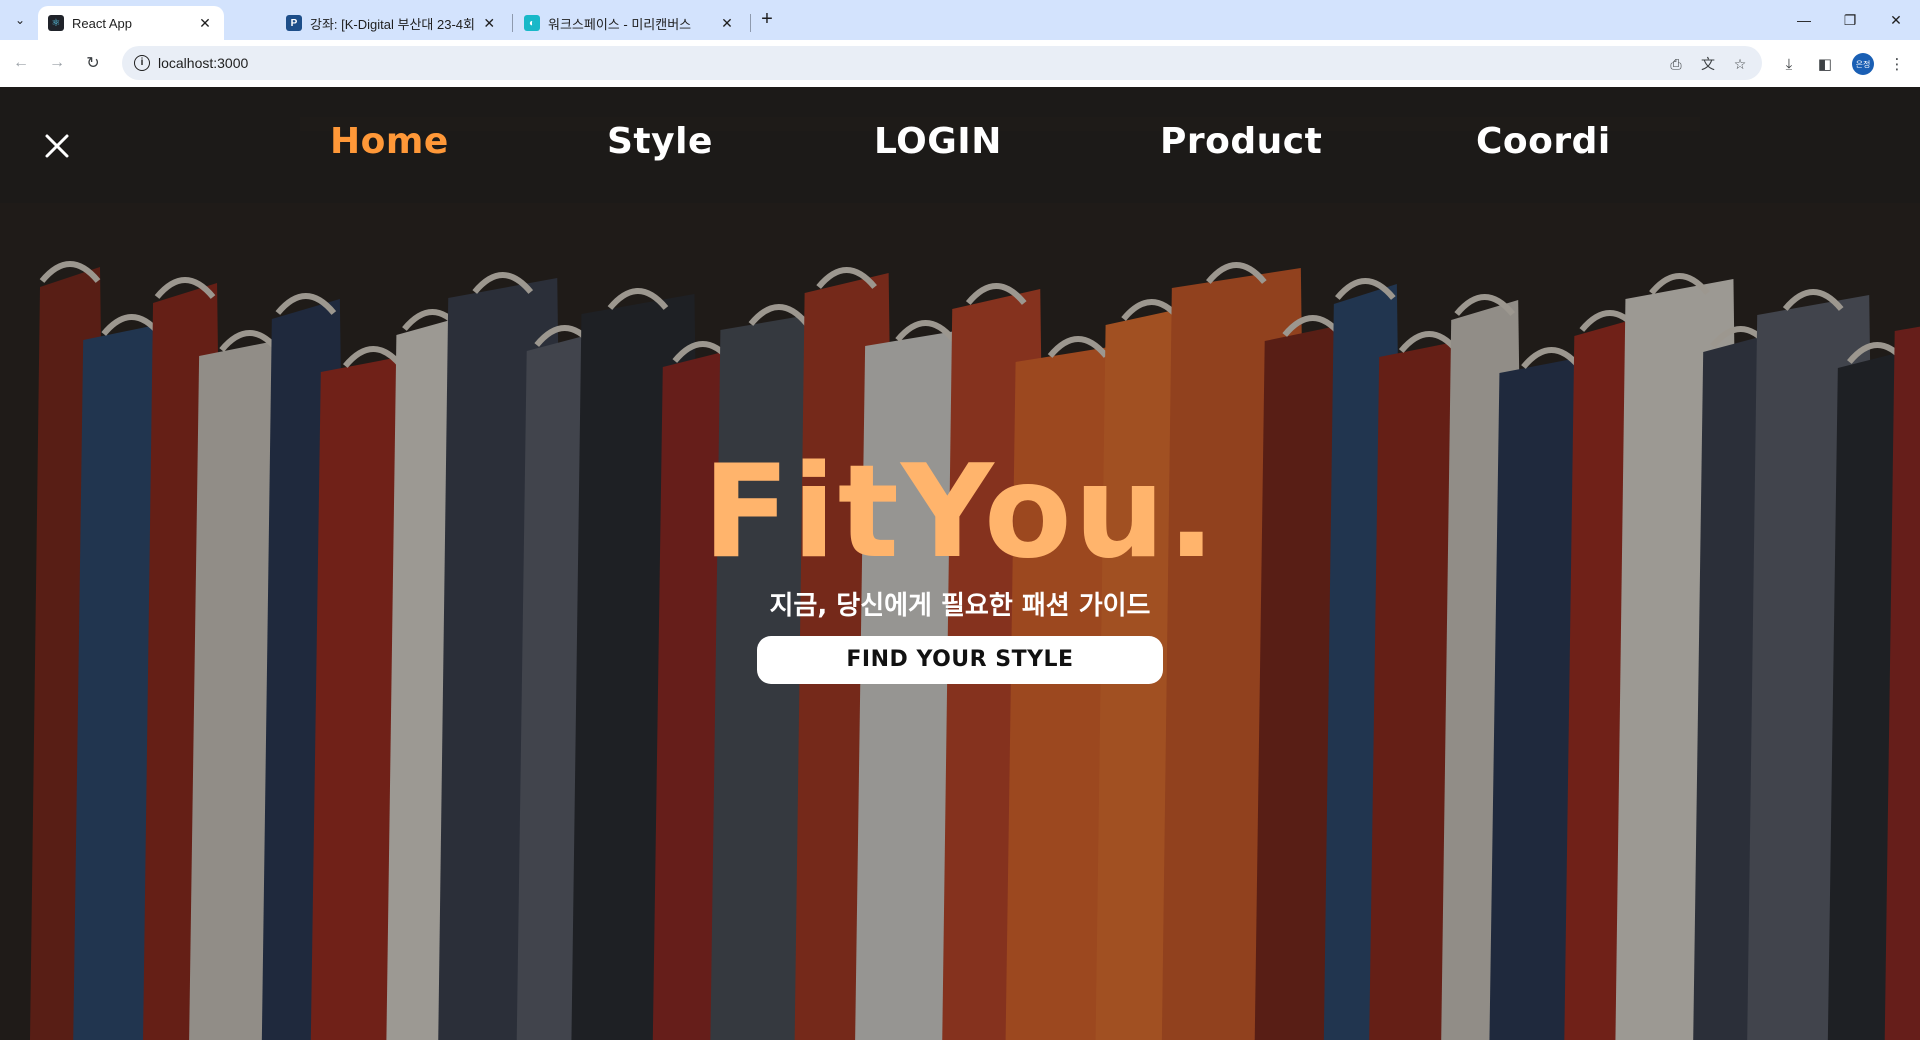 This screenshot has width=1920, height=1040. I want to click on star-icon: ☆, so click(1740, 64).